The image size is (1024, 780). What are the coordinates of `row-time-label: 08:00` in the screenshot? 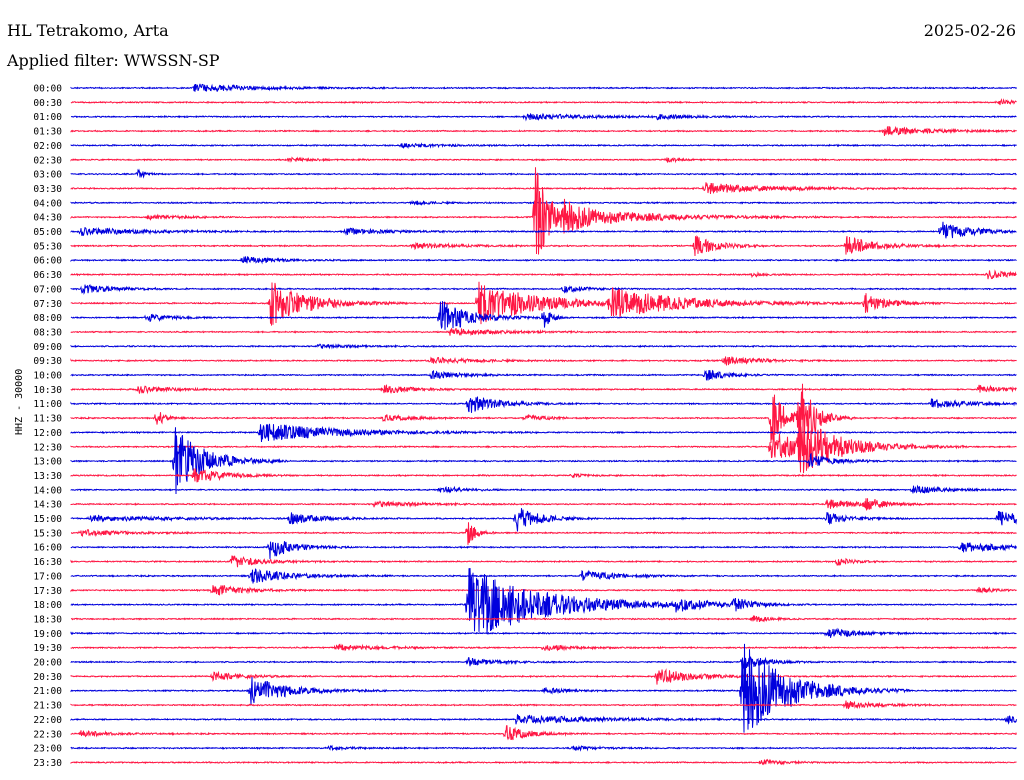 It's located at (47, 318).